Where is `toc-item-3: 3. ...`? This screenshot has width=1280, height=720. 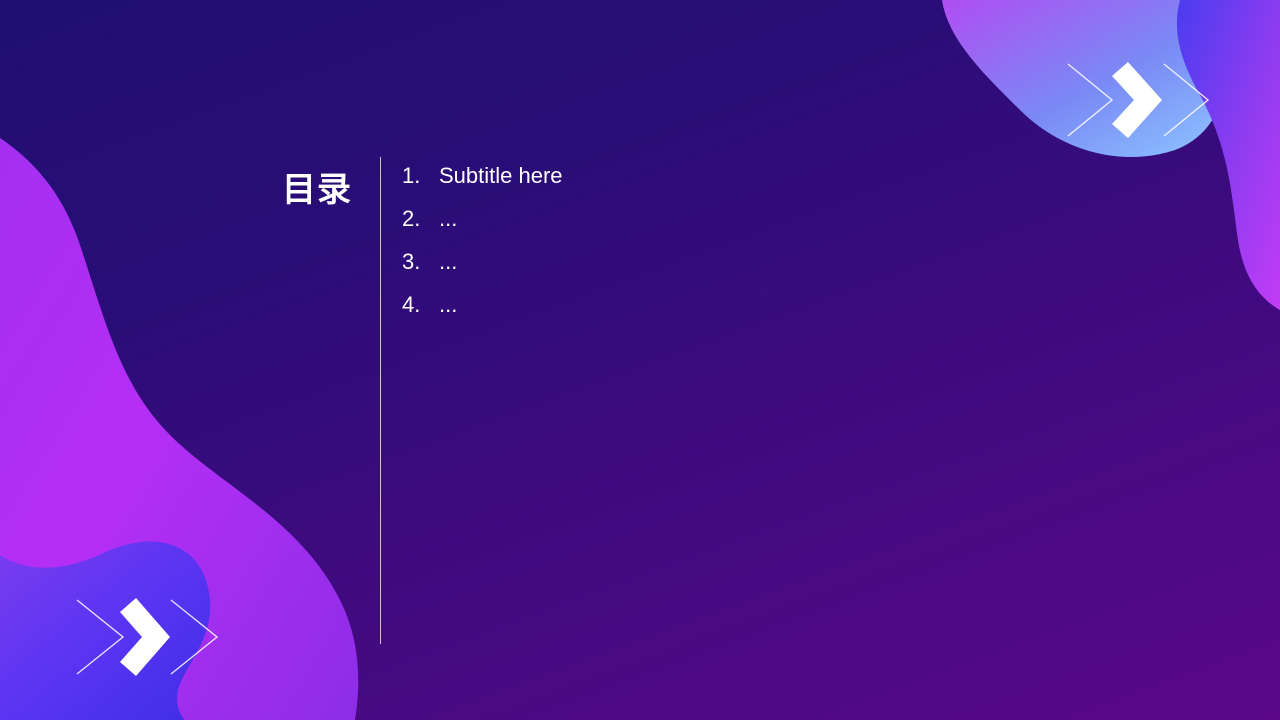 toc-item-3: 3. ... is located at coordinates (482, 270).